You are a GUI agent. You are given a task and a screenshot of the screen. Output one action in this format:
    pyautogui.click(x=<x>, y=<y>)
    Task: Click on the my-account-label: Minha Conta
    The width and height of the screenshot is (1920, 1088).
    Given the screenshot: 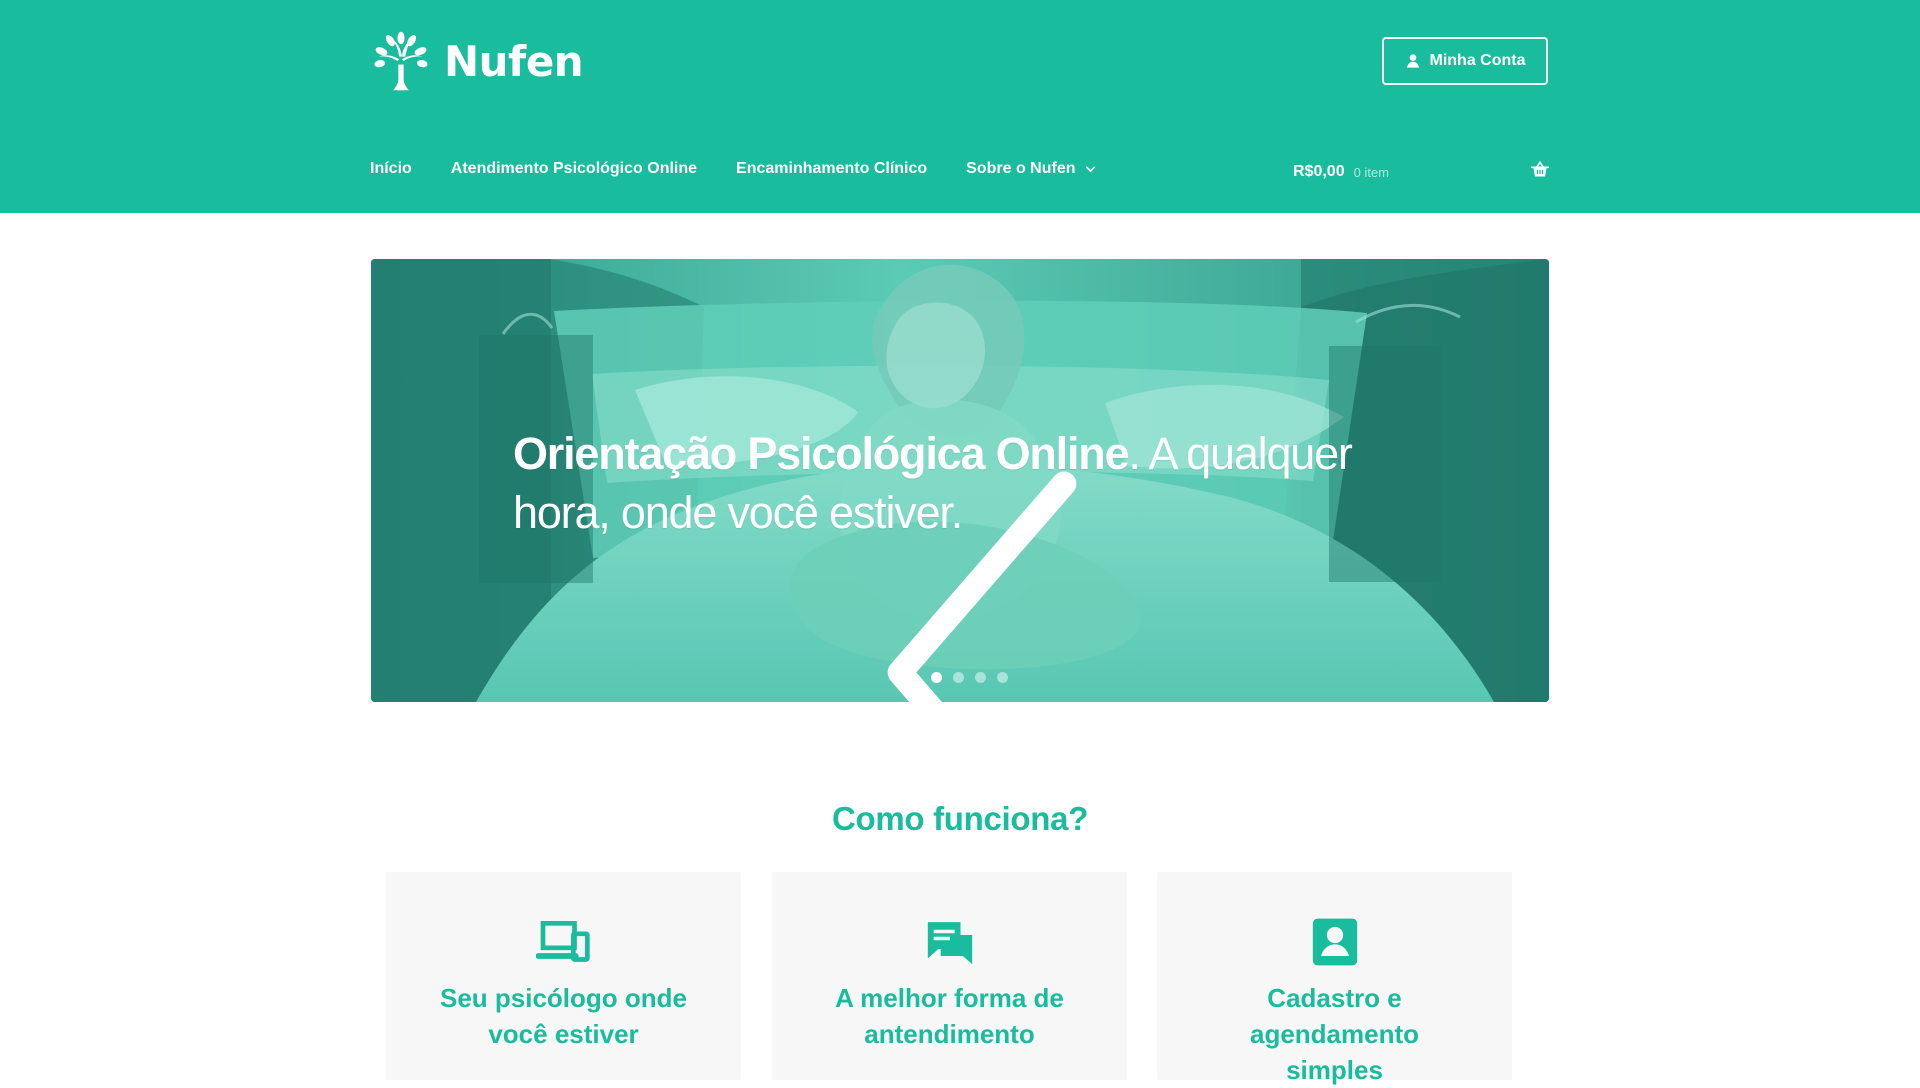 What is the action you would take?
    pyautogui.click(x=1477, y=60)
    